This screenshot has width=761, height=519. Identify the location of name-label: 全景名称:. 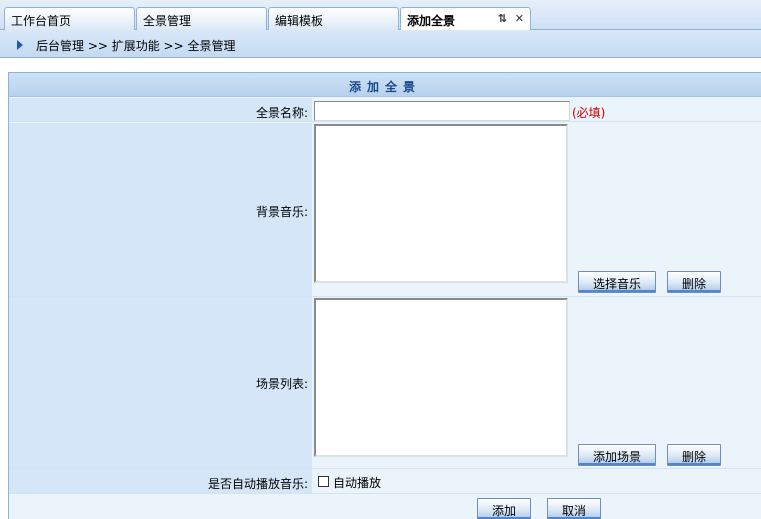
(281, 113).